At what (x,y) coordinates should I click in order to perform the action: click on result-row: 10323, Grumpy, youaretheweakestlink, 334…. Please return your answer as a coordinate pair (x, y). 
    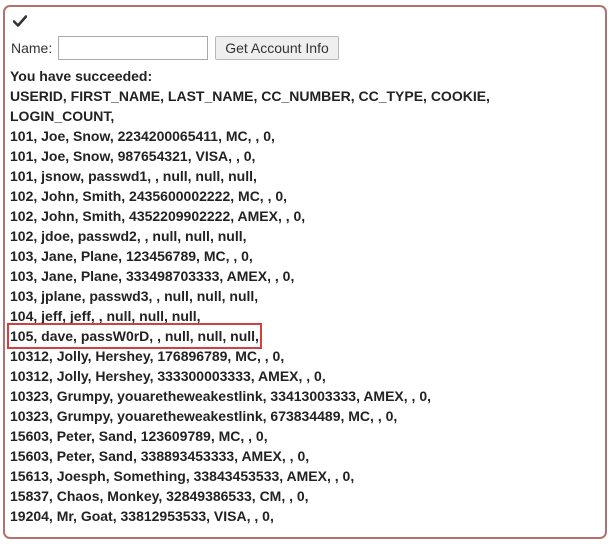
    Looking at the image, I should click on (221, 396).